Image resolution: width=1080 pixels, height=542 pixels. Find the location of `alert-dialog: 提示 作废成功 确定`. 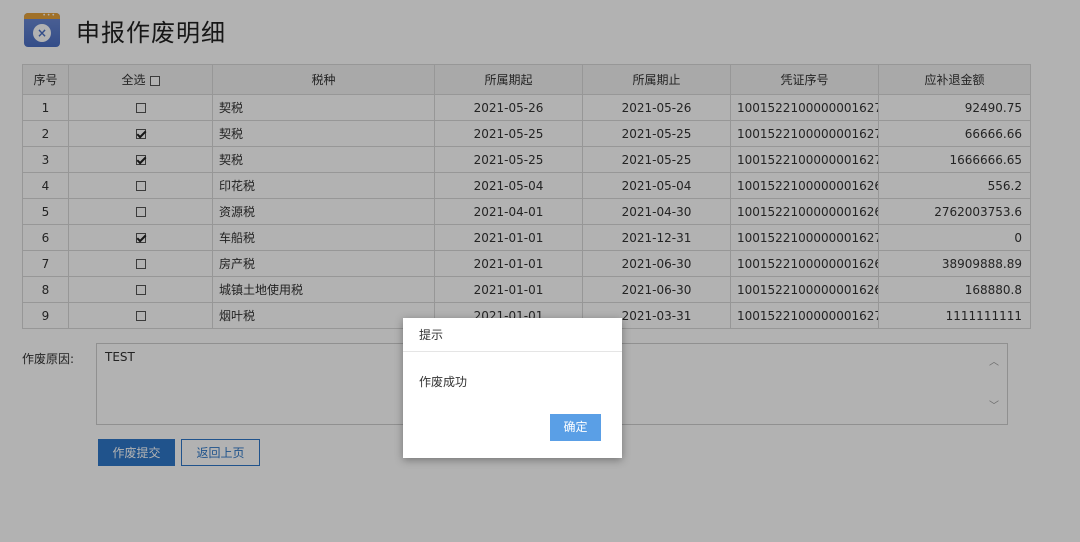

alert-dialog: 提示 作废成功 确定 is located at coordinates (512, 388).